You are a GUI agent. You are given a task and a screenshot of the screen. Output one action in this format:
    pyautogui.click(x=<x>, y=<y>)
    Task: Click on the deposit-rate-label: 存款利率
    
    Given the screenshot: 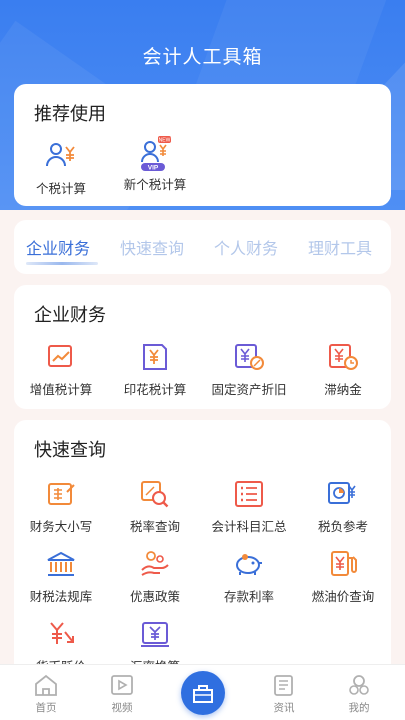 What is the action you would take?
    pyautogui.click(x=248, y=596)
    